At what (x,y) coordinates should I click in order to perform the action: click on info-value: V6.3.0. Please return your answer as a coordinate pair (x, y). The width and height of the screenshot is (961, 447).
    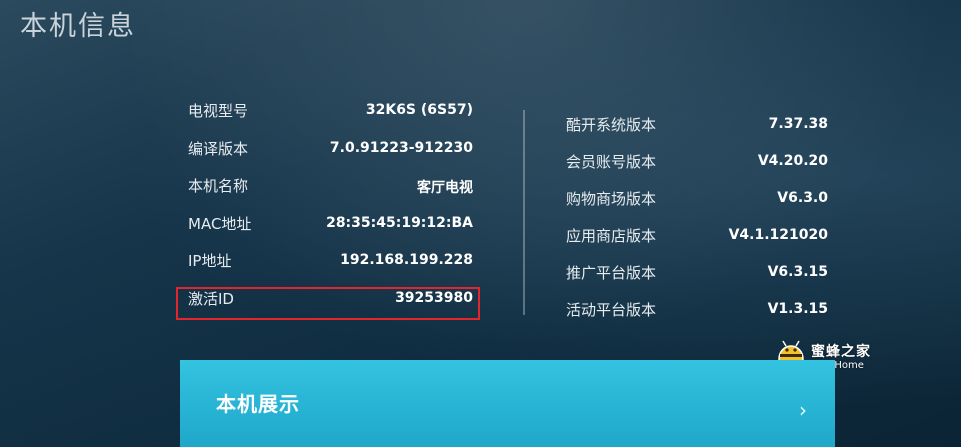
    Looking at the image, I should click on (802, 198).